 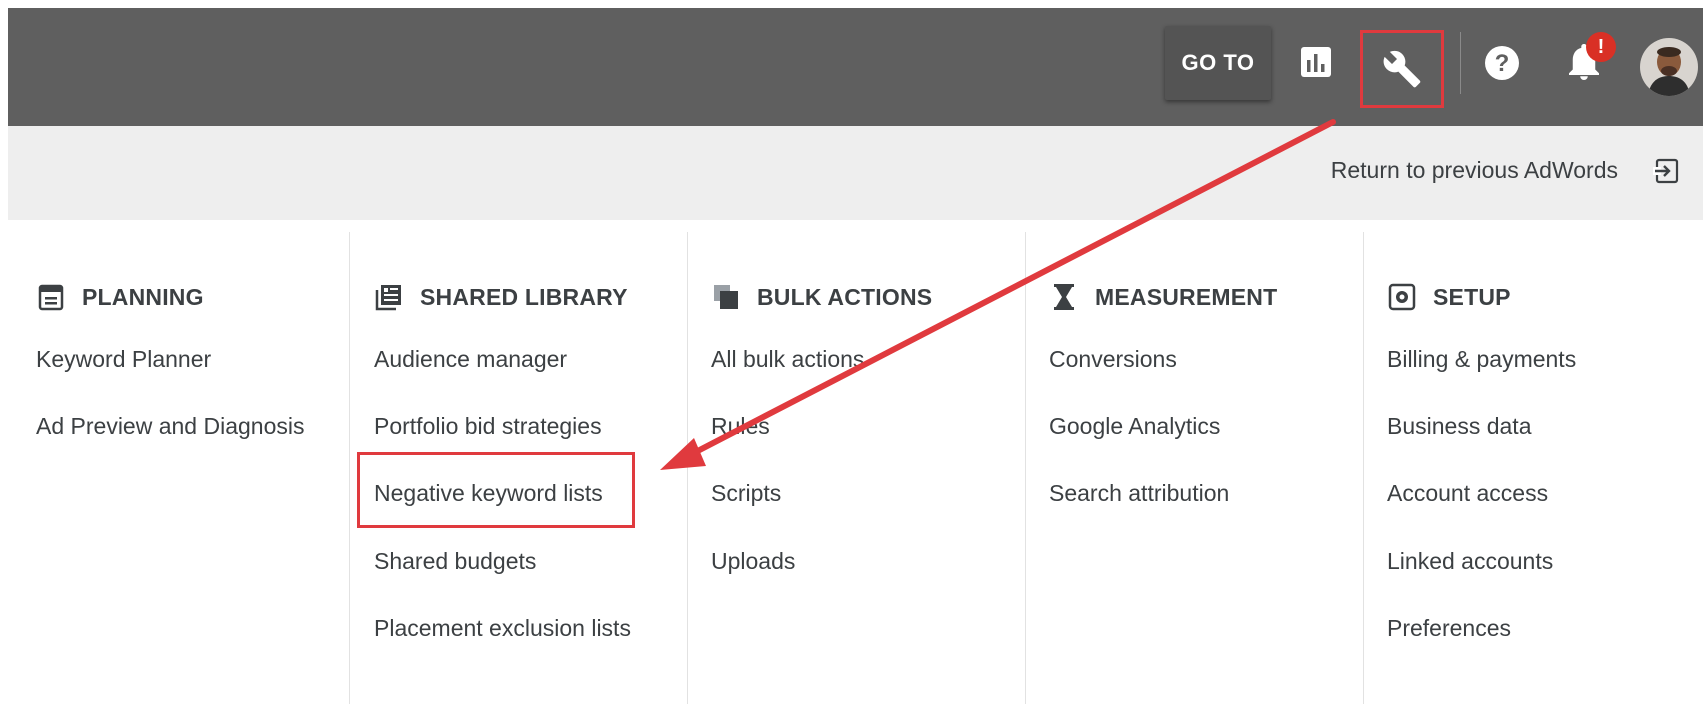 I want to click on menu-item-rules: Rules, so click(x=740, y=426).